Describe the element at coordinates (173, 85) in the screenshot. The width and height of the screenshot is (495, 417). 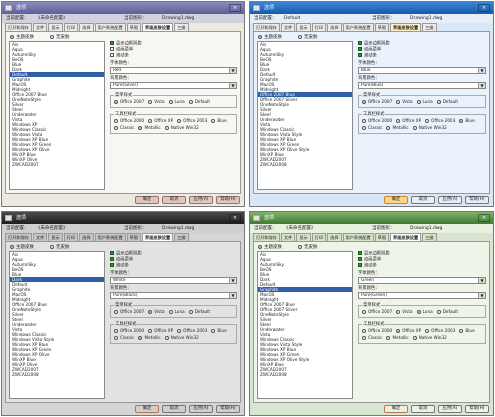
I see `background-color-select: Pure(Silver) ▼` at that location.